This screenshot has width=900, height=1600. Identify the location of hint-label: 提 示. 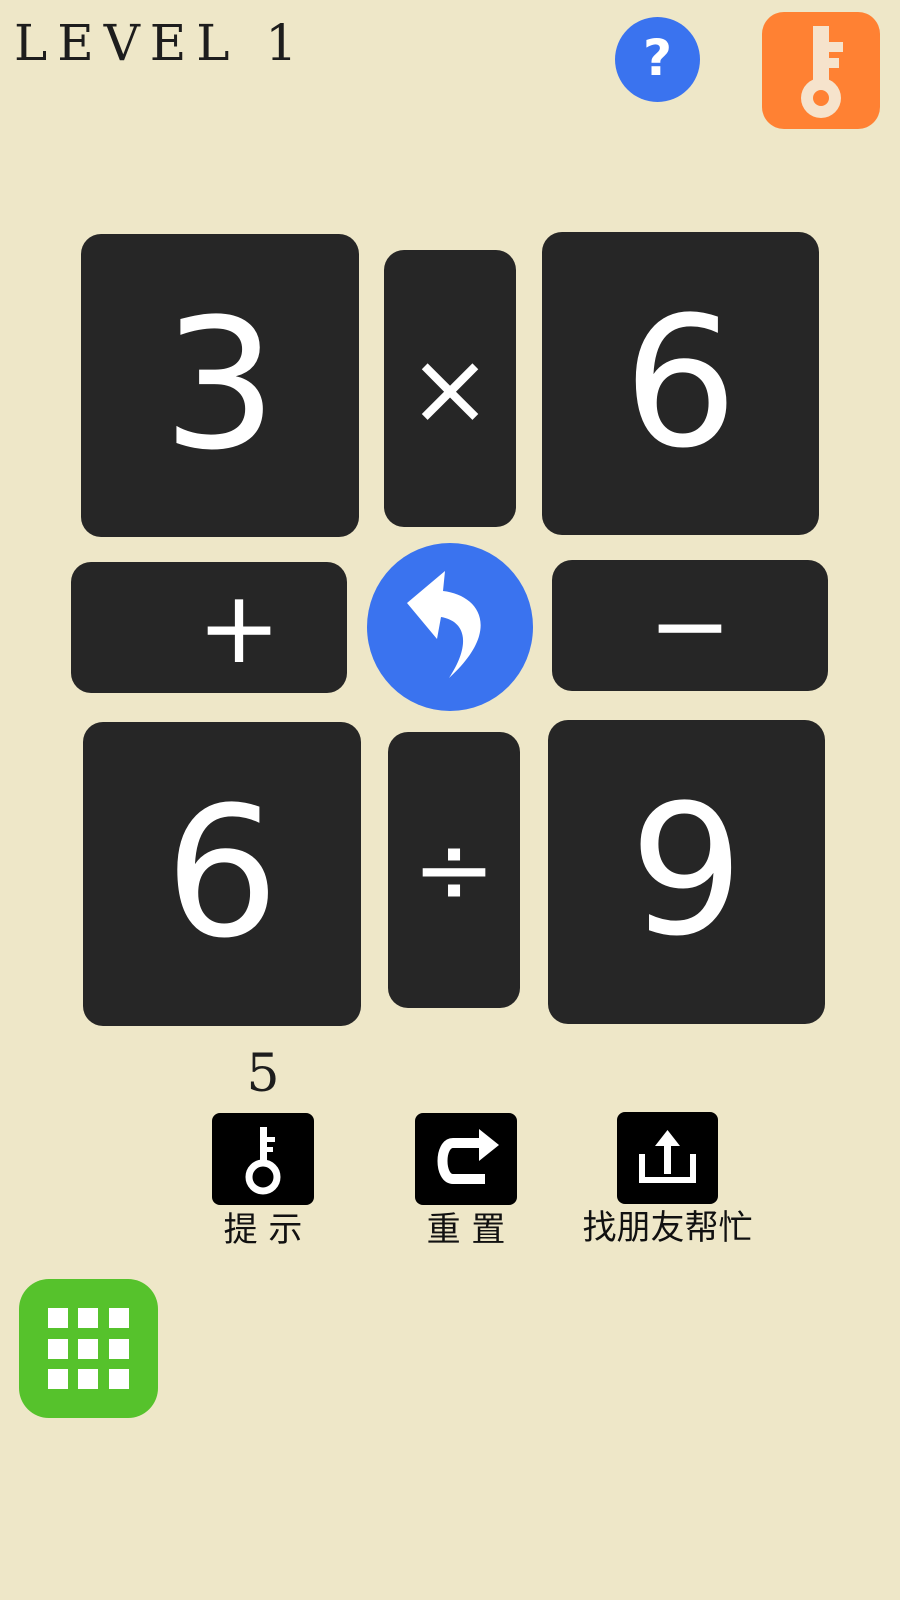
(263, 1230).